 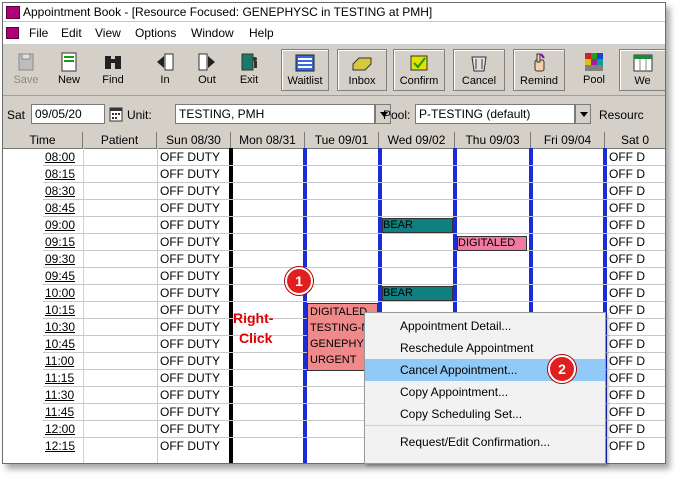 What do you see at coordinates (64, 446) in the screenshot?
I see `time-label: 12:15` at bounding box center [64, 446].